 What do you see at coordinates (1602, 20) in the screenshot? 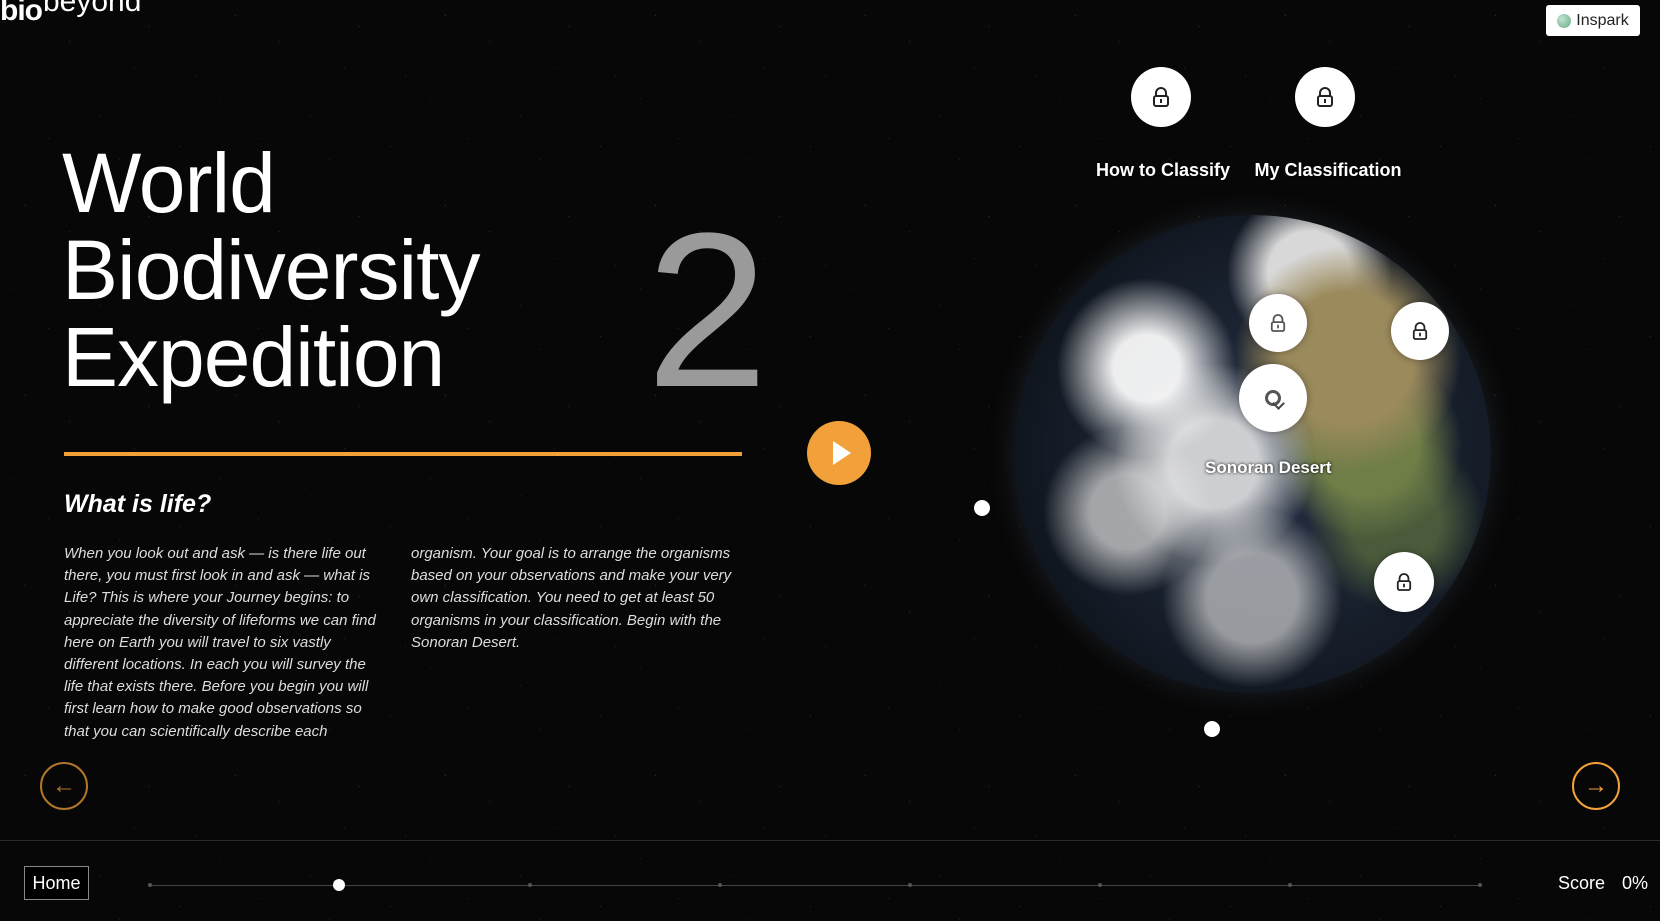
I see `inspark-label: Inspark` at bounding box center [1602, 20].